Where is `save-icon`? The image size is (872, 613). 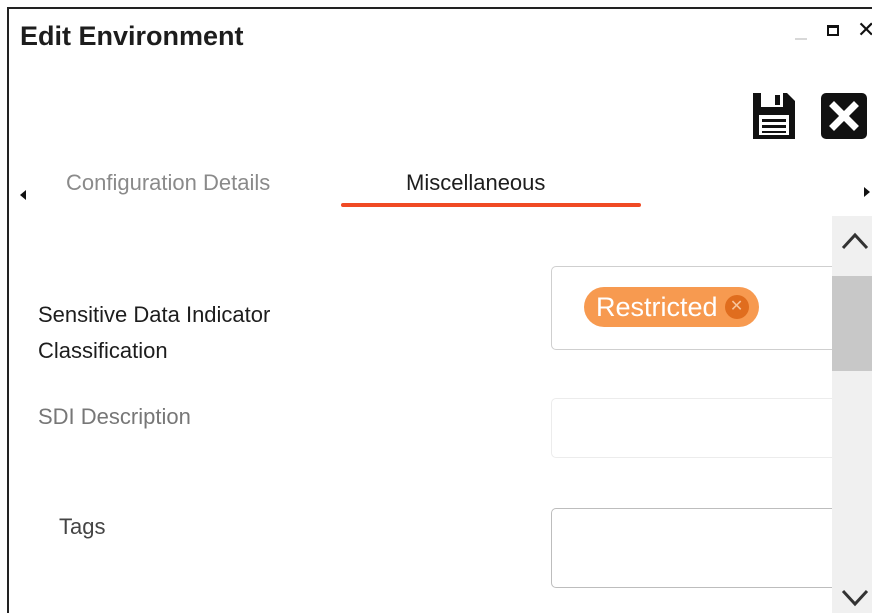 save-icon is located at coordinates (773, 116).